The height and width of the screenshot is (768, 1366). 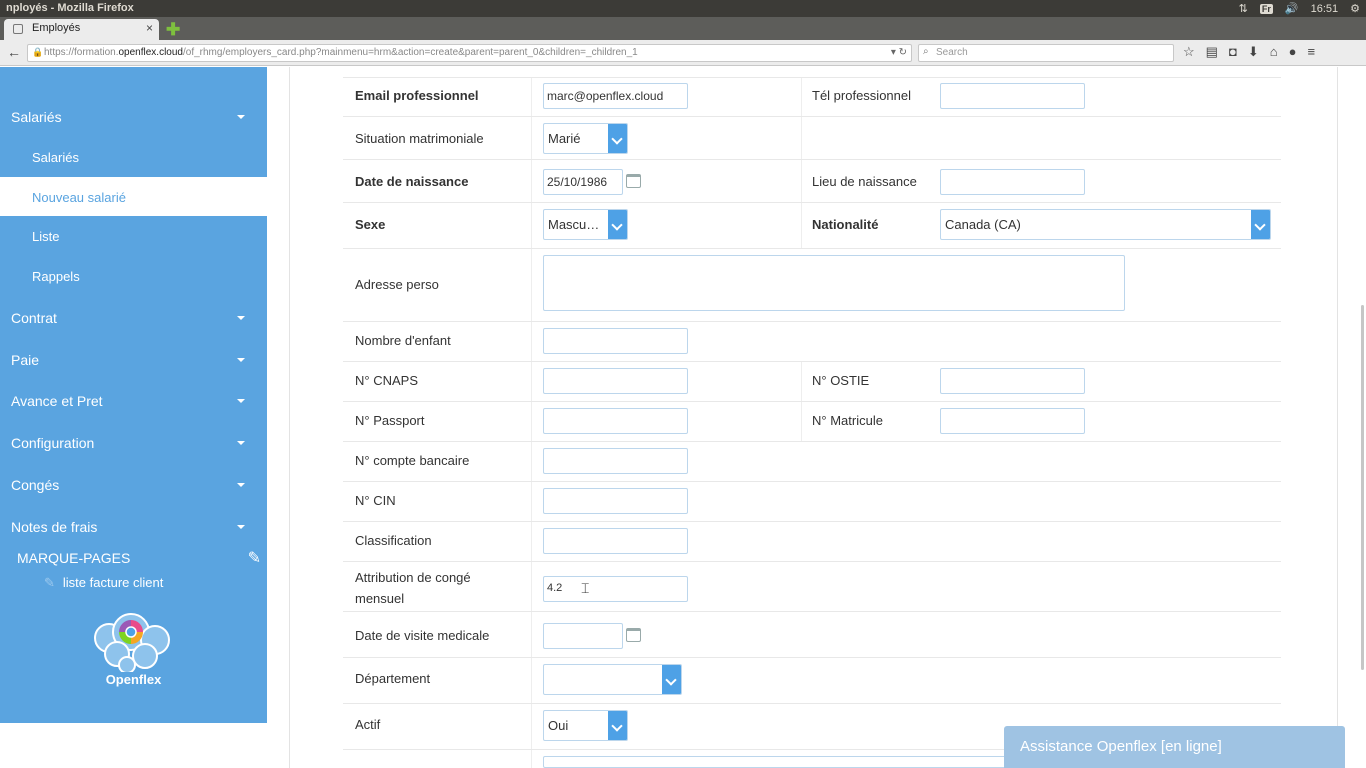 I want to click on sidebar-item-rappels: Rappels, so click(x=133, y=276).